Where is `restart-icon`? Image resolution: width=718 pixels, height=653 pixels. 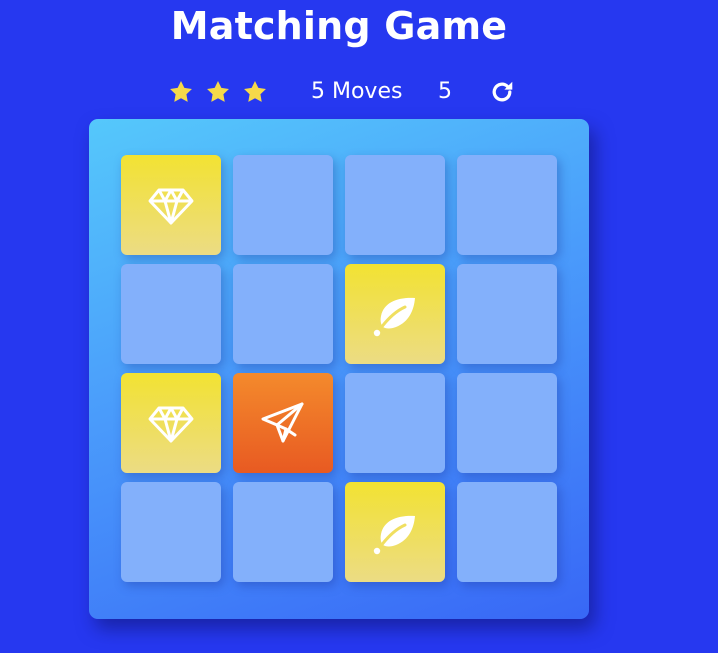 restart-icon is located at coordinates (502, 92).